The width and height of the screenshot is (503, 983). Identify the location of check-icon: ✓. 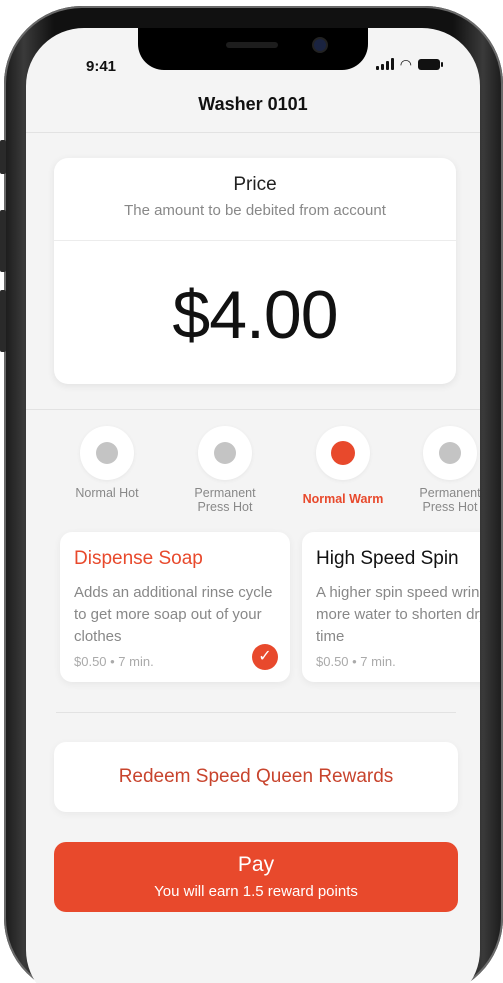
(265, 657).